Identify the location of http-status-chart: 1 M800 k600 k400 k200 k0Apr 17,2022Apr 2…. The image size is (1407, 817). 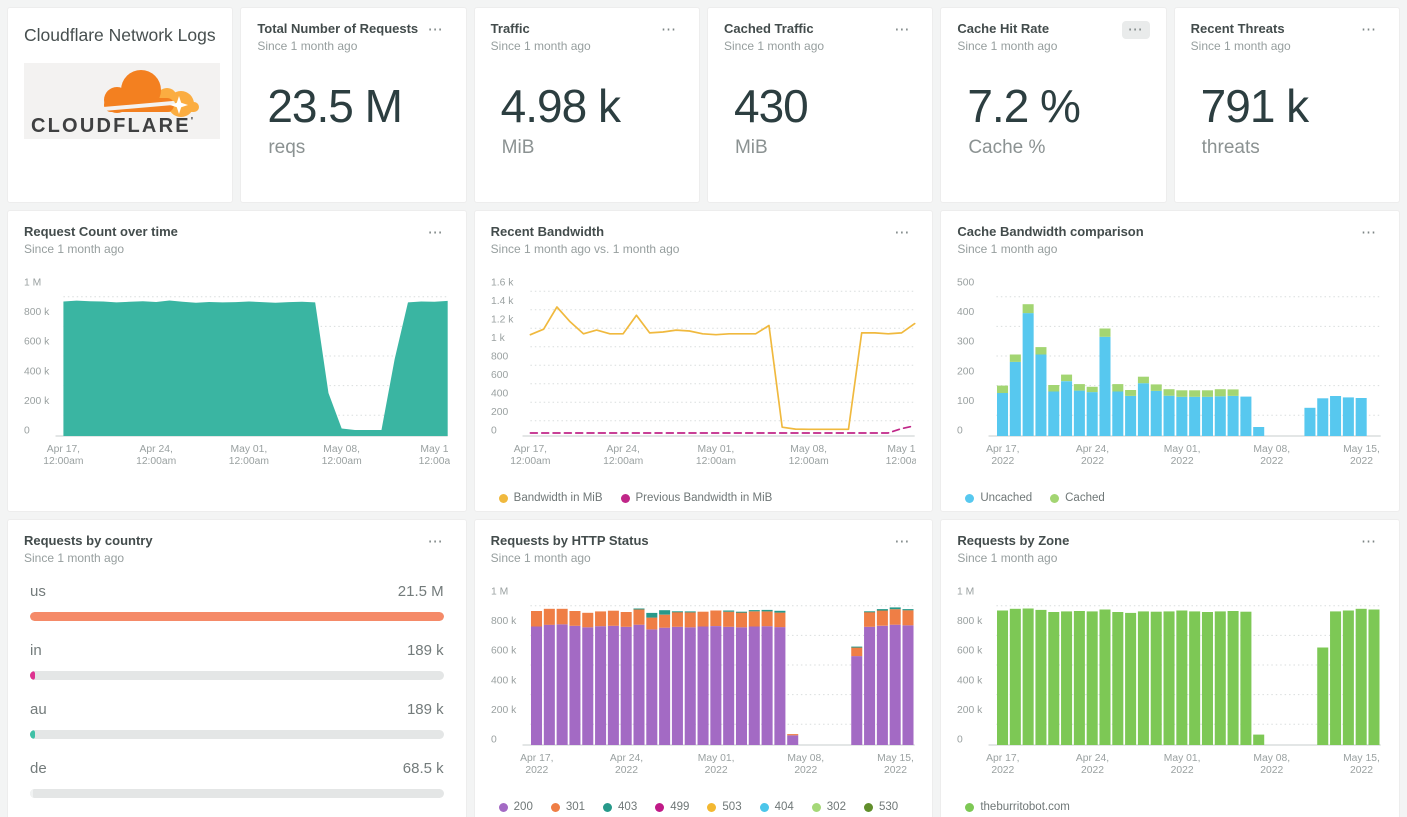
(704, 686).